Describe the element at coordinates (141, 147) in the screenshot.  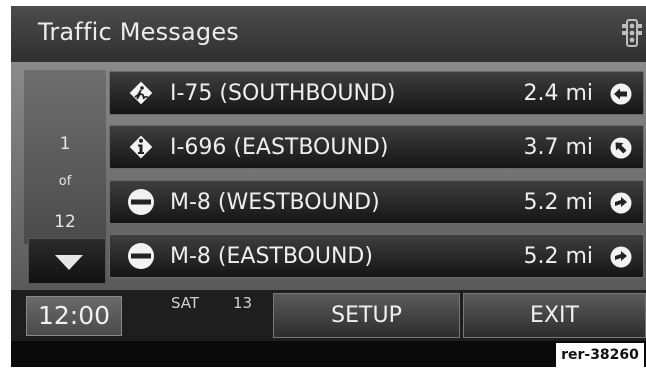
I see `info-icon` at that location.